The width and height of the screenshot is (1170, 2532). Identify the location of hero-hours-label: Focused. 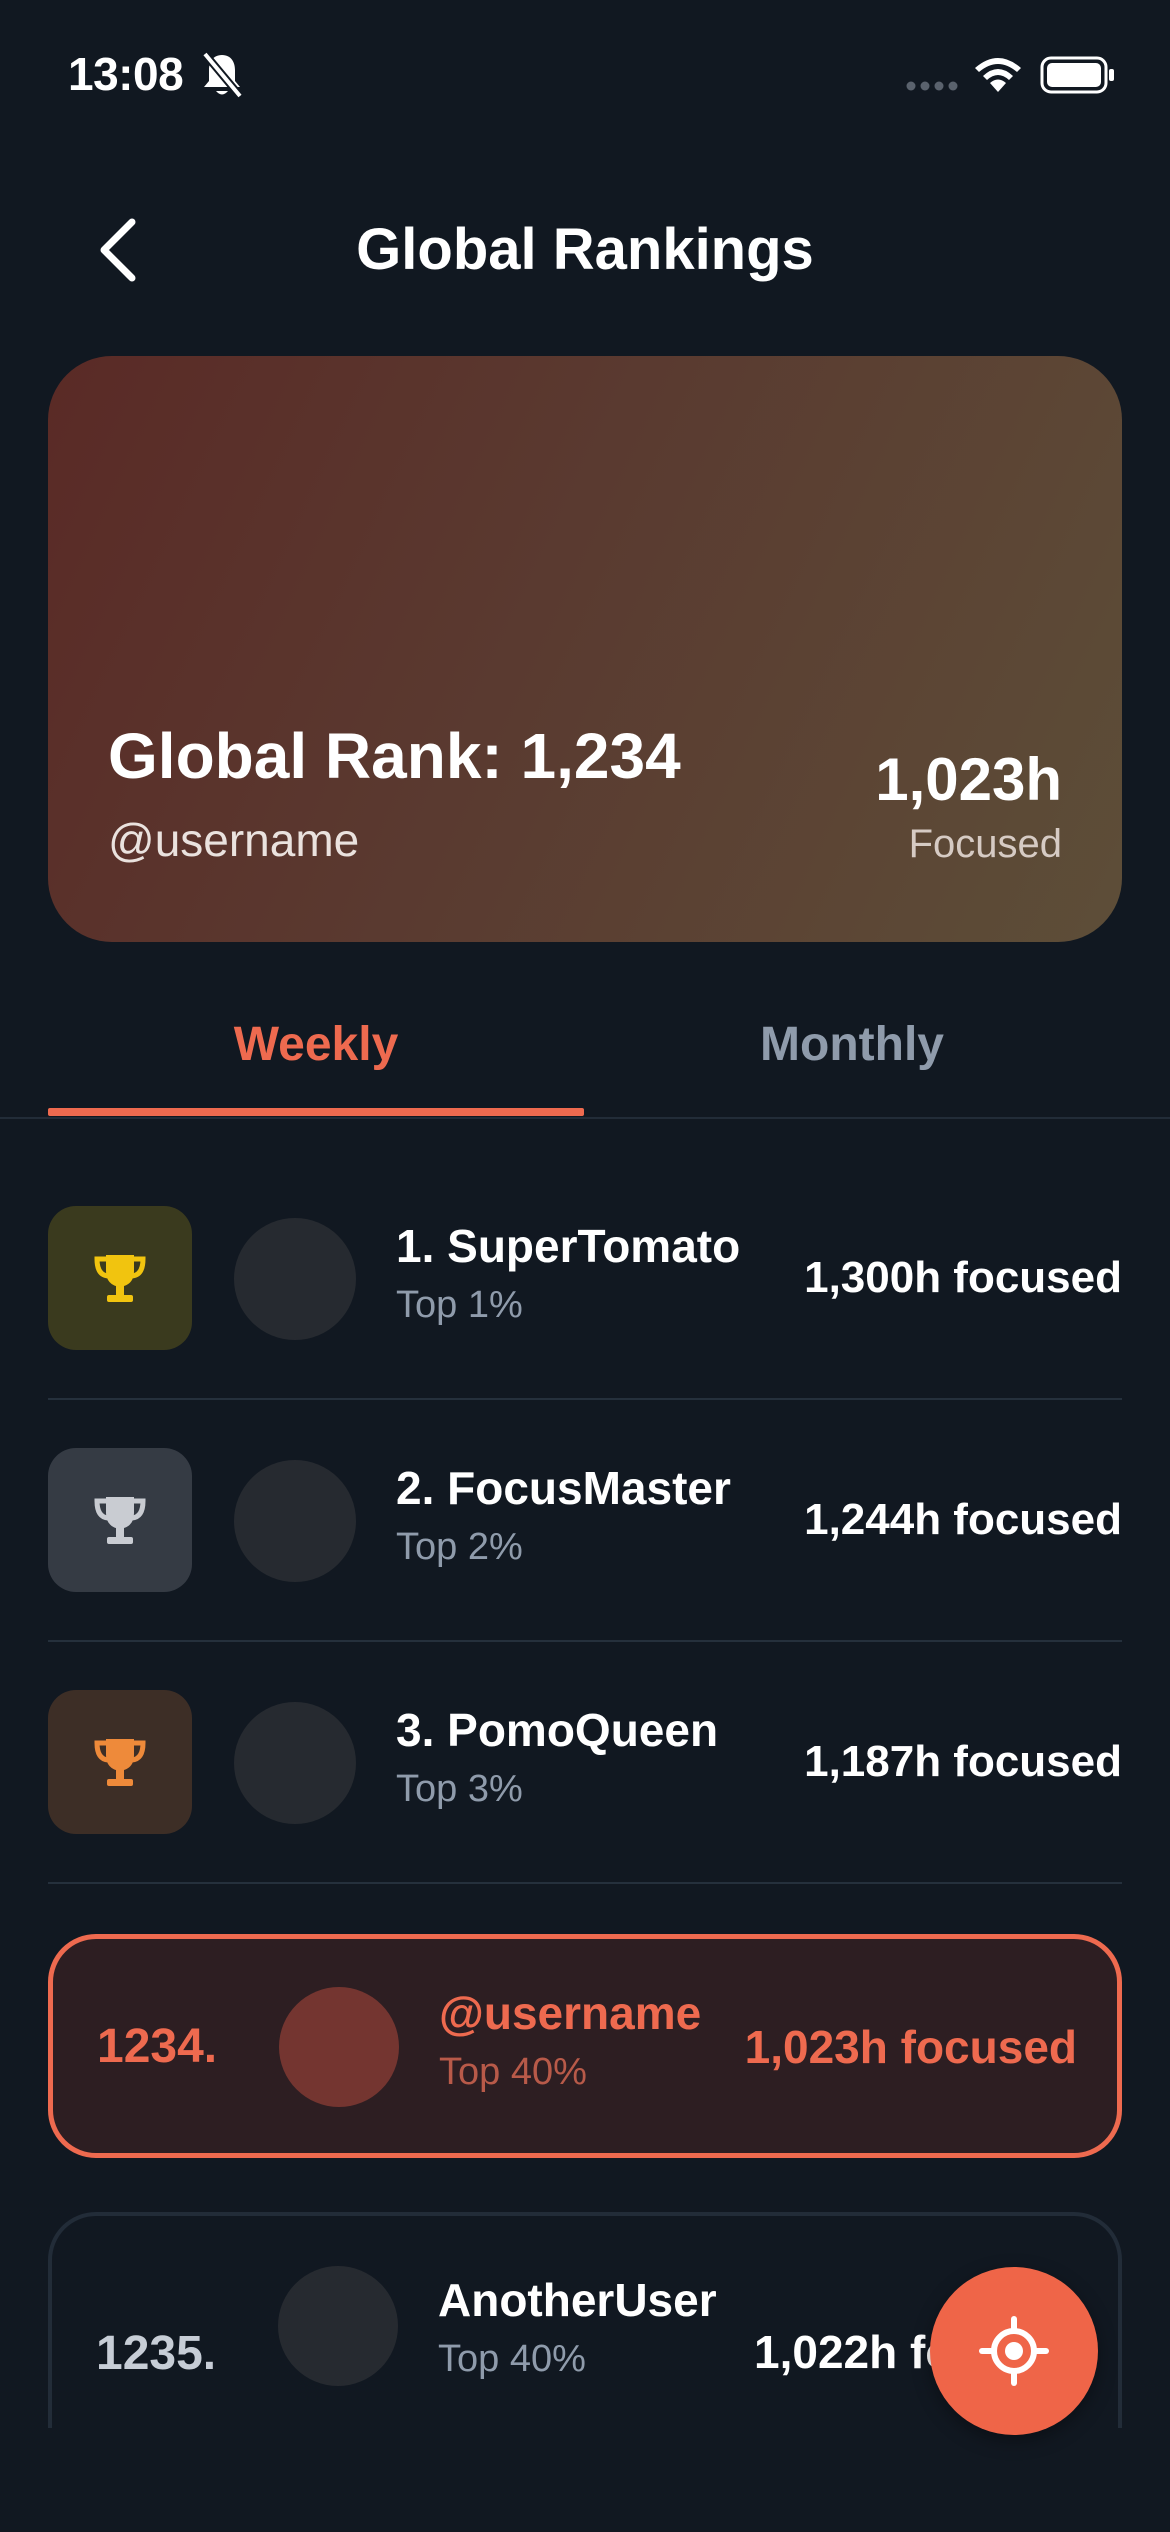
(985, 844).